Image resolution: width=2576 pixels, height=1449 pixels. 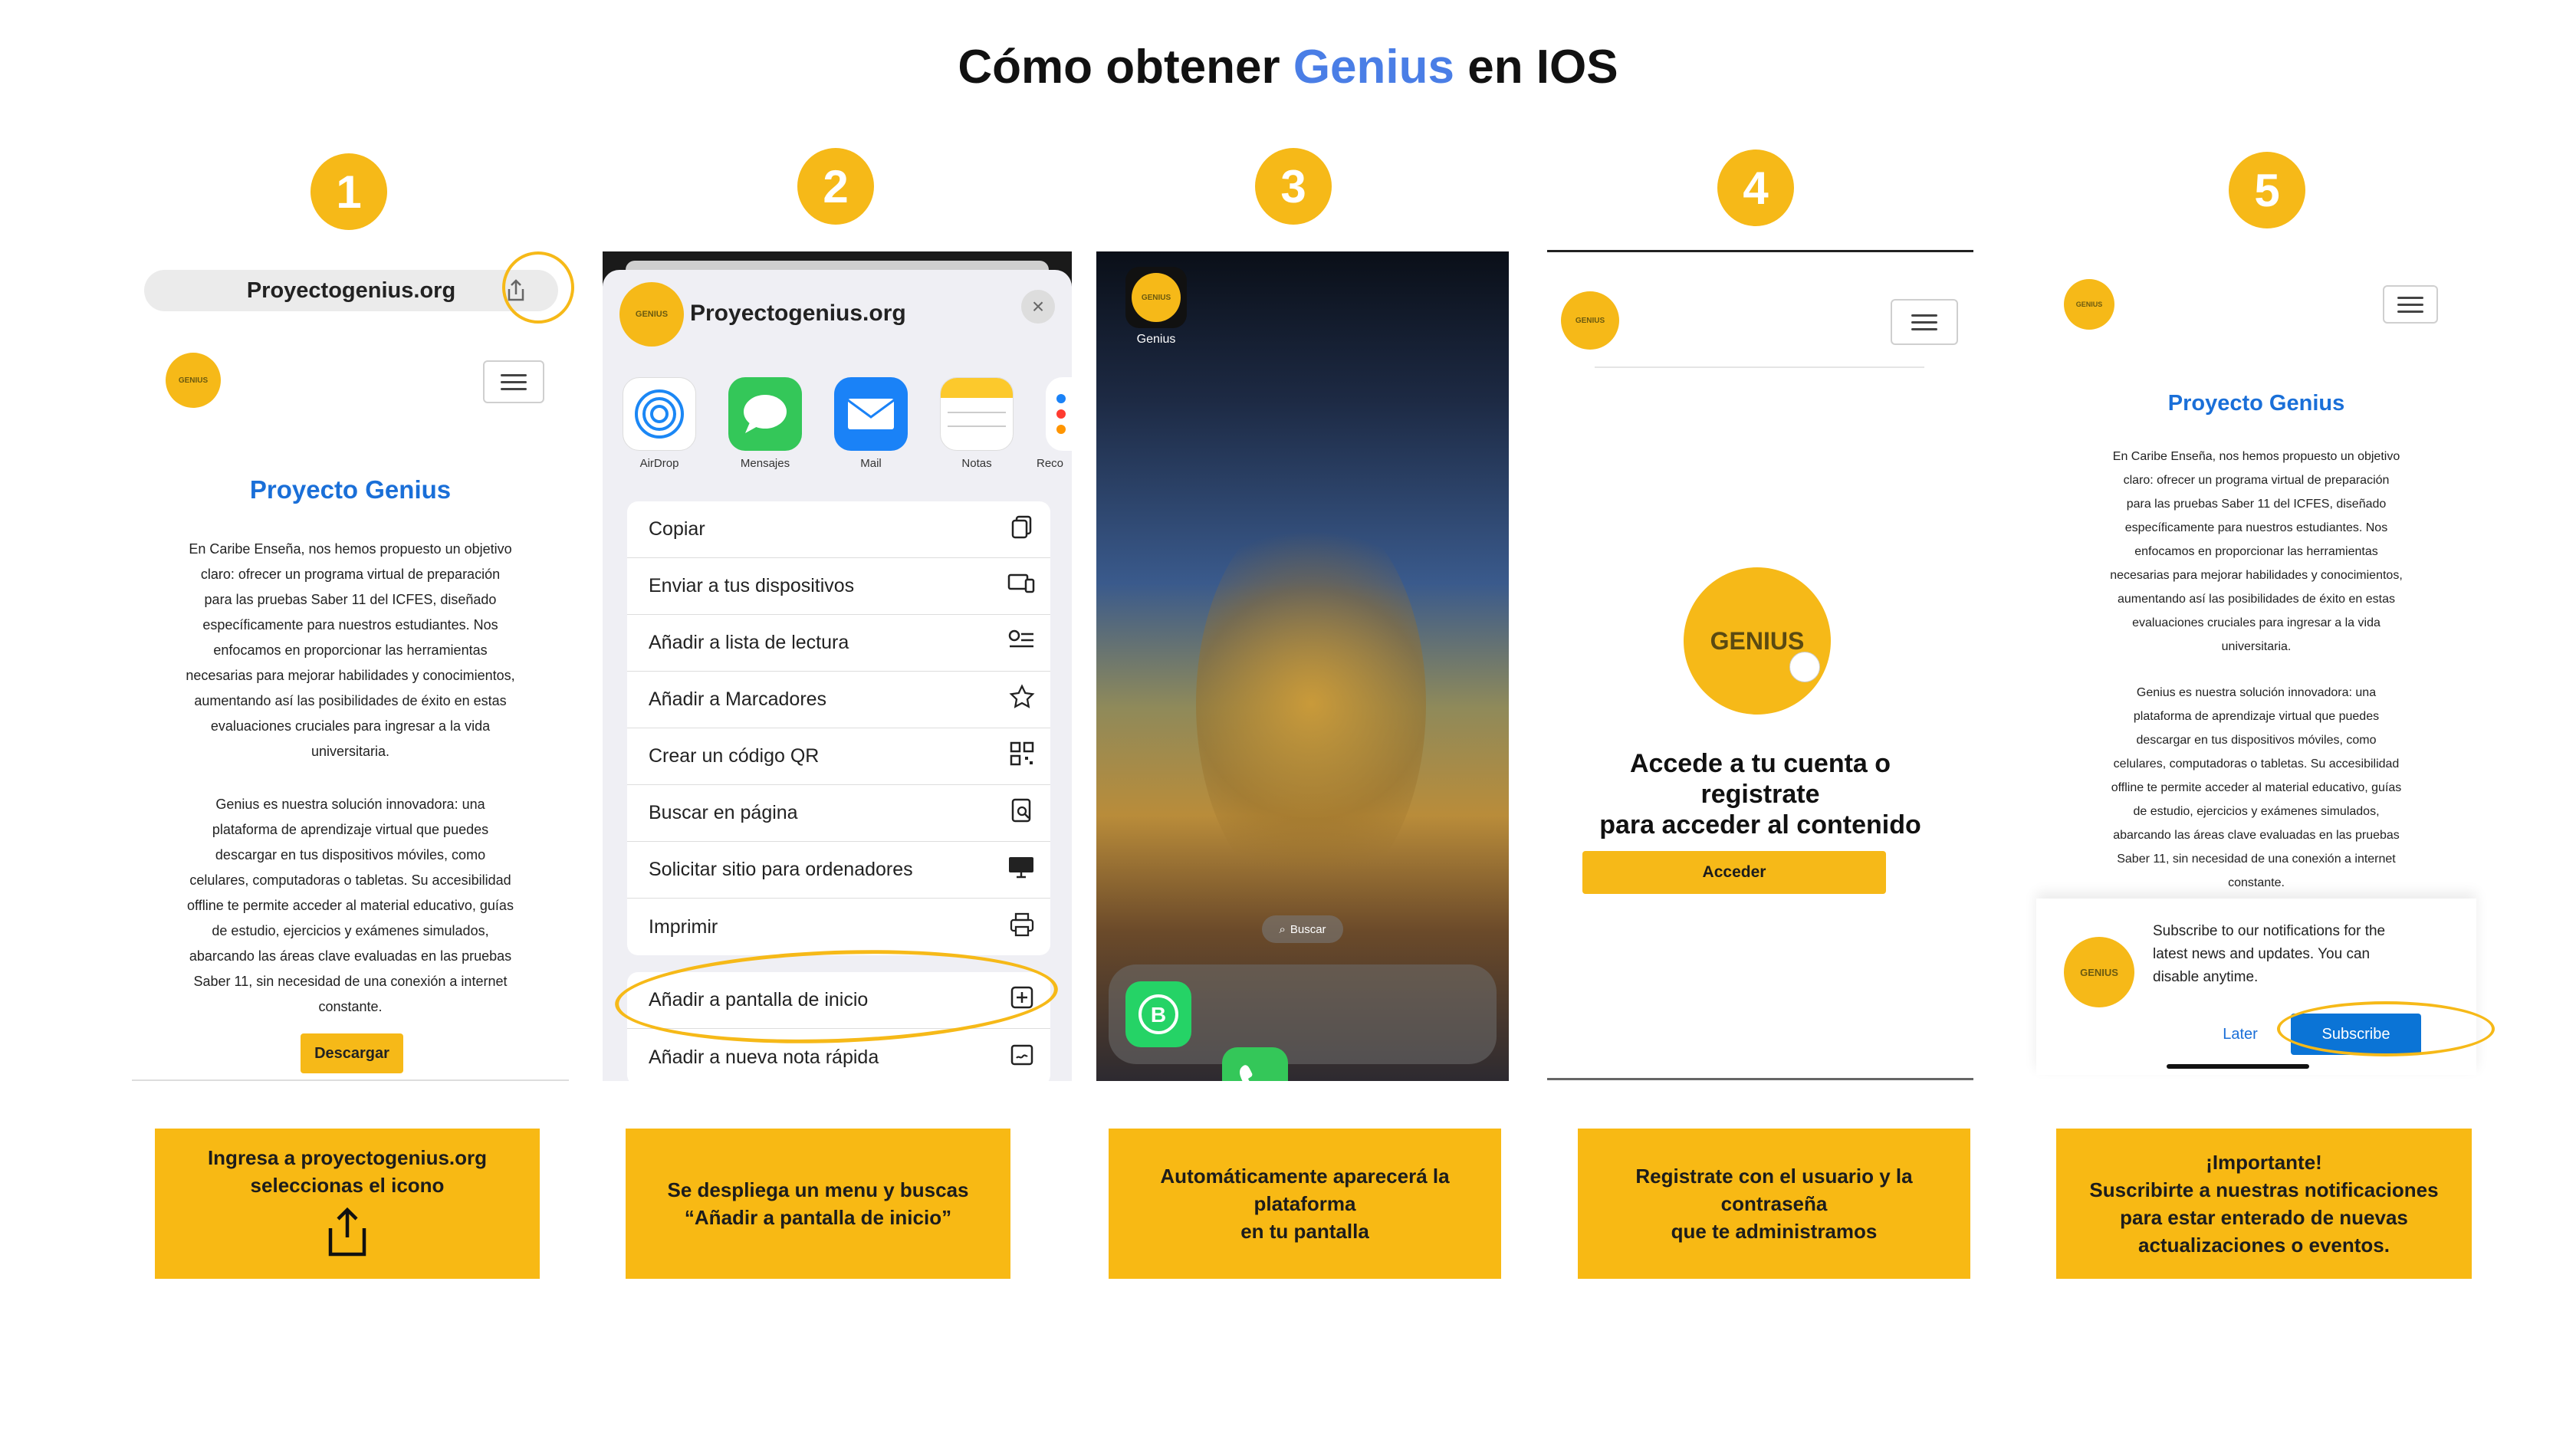 What do you see at coordinates (2262, 954) in the screenshot?
I see `prompt-text-line: latest news and updates. You can` at bounding box center [2262, 954].